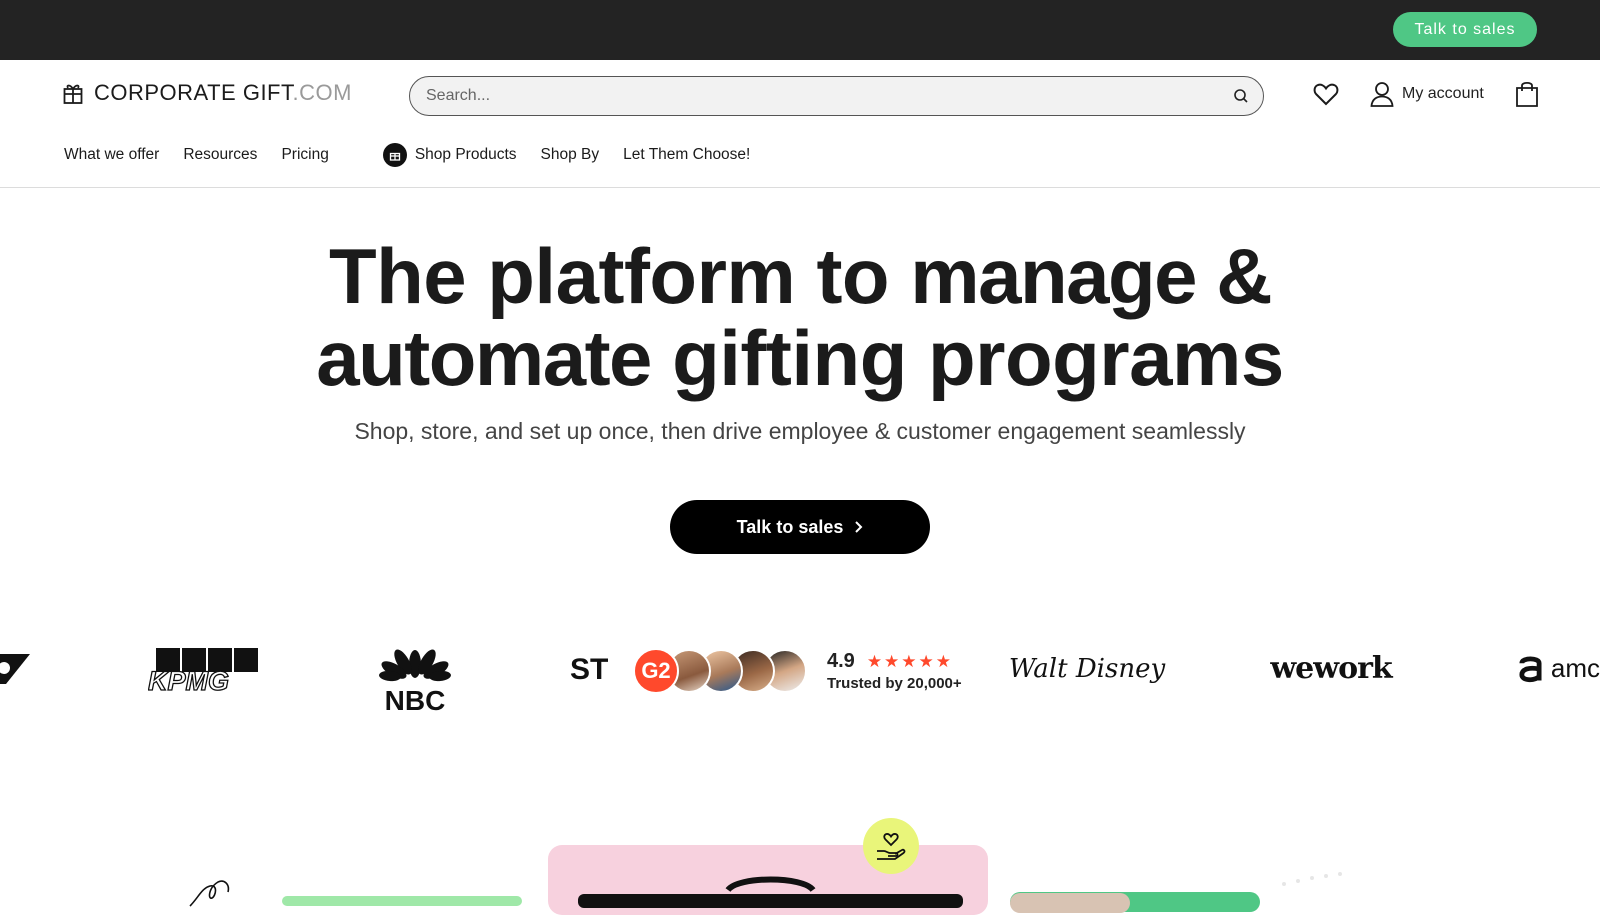 This screenshot has height=915, width=1600. I want to click on nav-let-them-choose: Let Them Choose!, so click(686, 155).